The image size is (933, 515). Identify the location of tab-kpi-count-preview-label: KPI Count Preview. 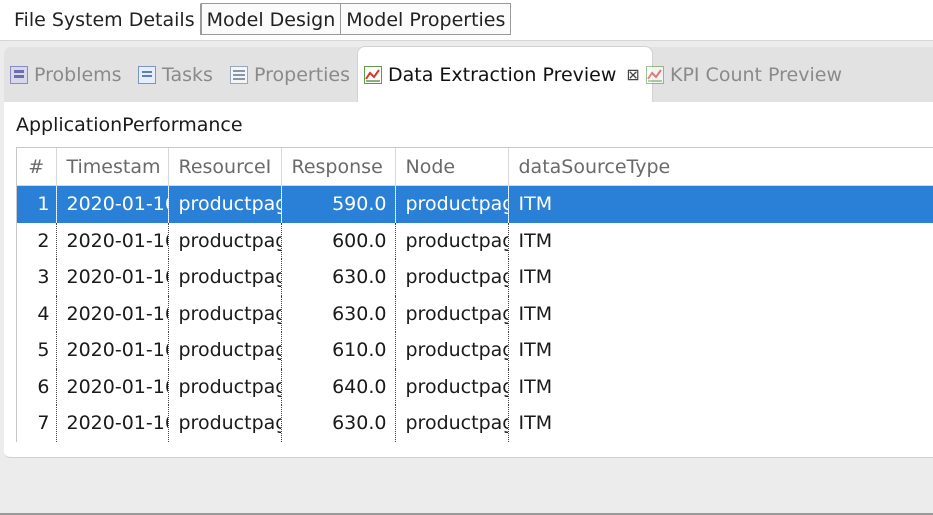
(756, 75).